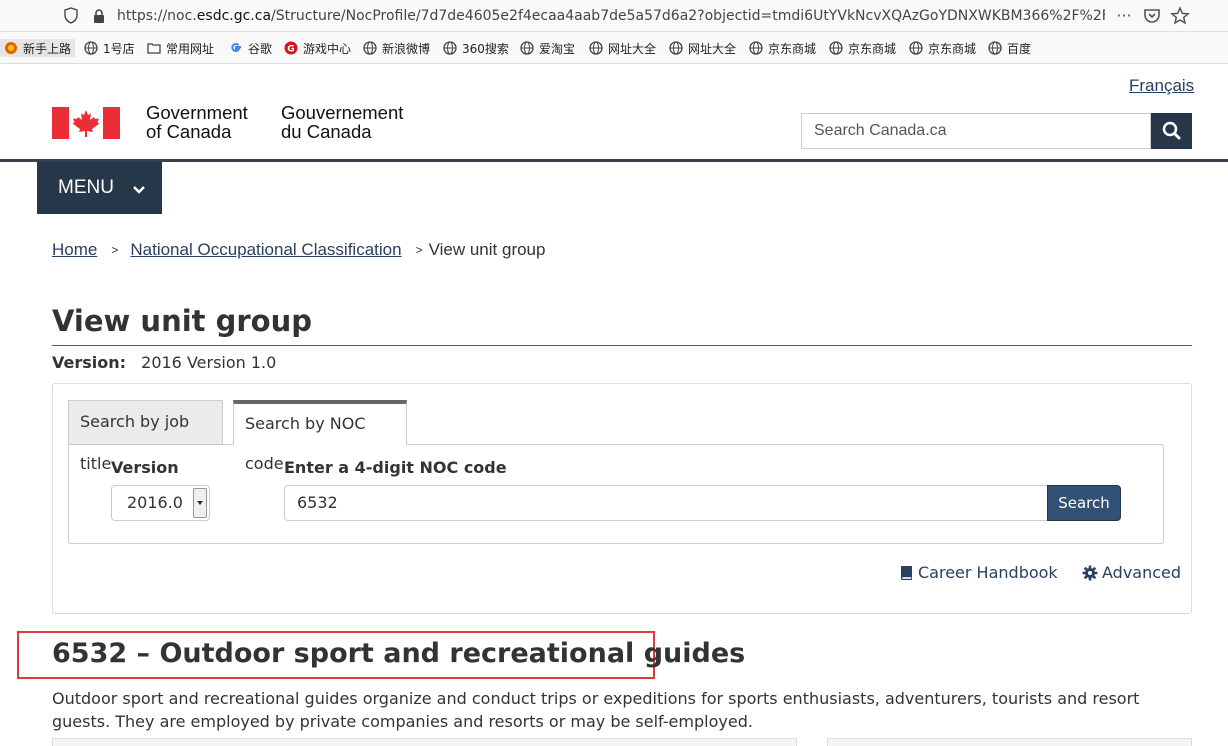 The width and height of the screenshot is (1228, 746). Describe the element at coordinates (154, 48) in the screenshot. I see `folder-icon` at that location.